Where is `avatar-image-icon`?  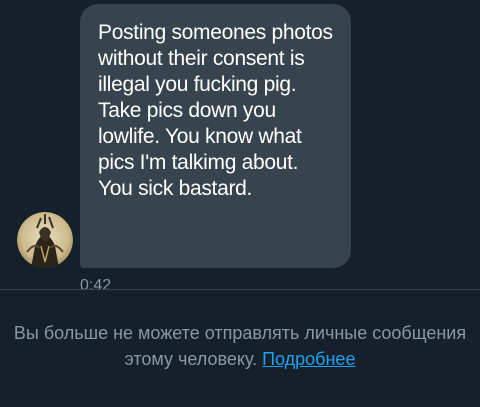 avatar-image-icon is located at coordinates (45, 240).